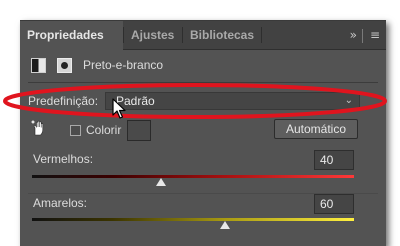  Describe the element at coordinates (353, 35) in the screenshot. I see `collapse-panel-icon: »` at that location.